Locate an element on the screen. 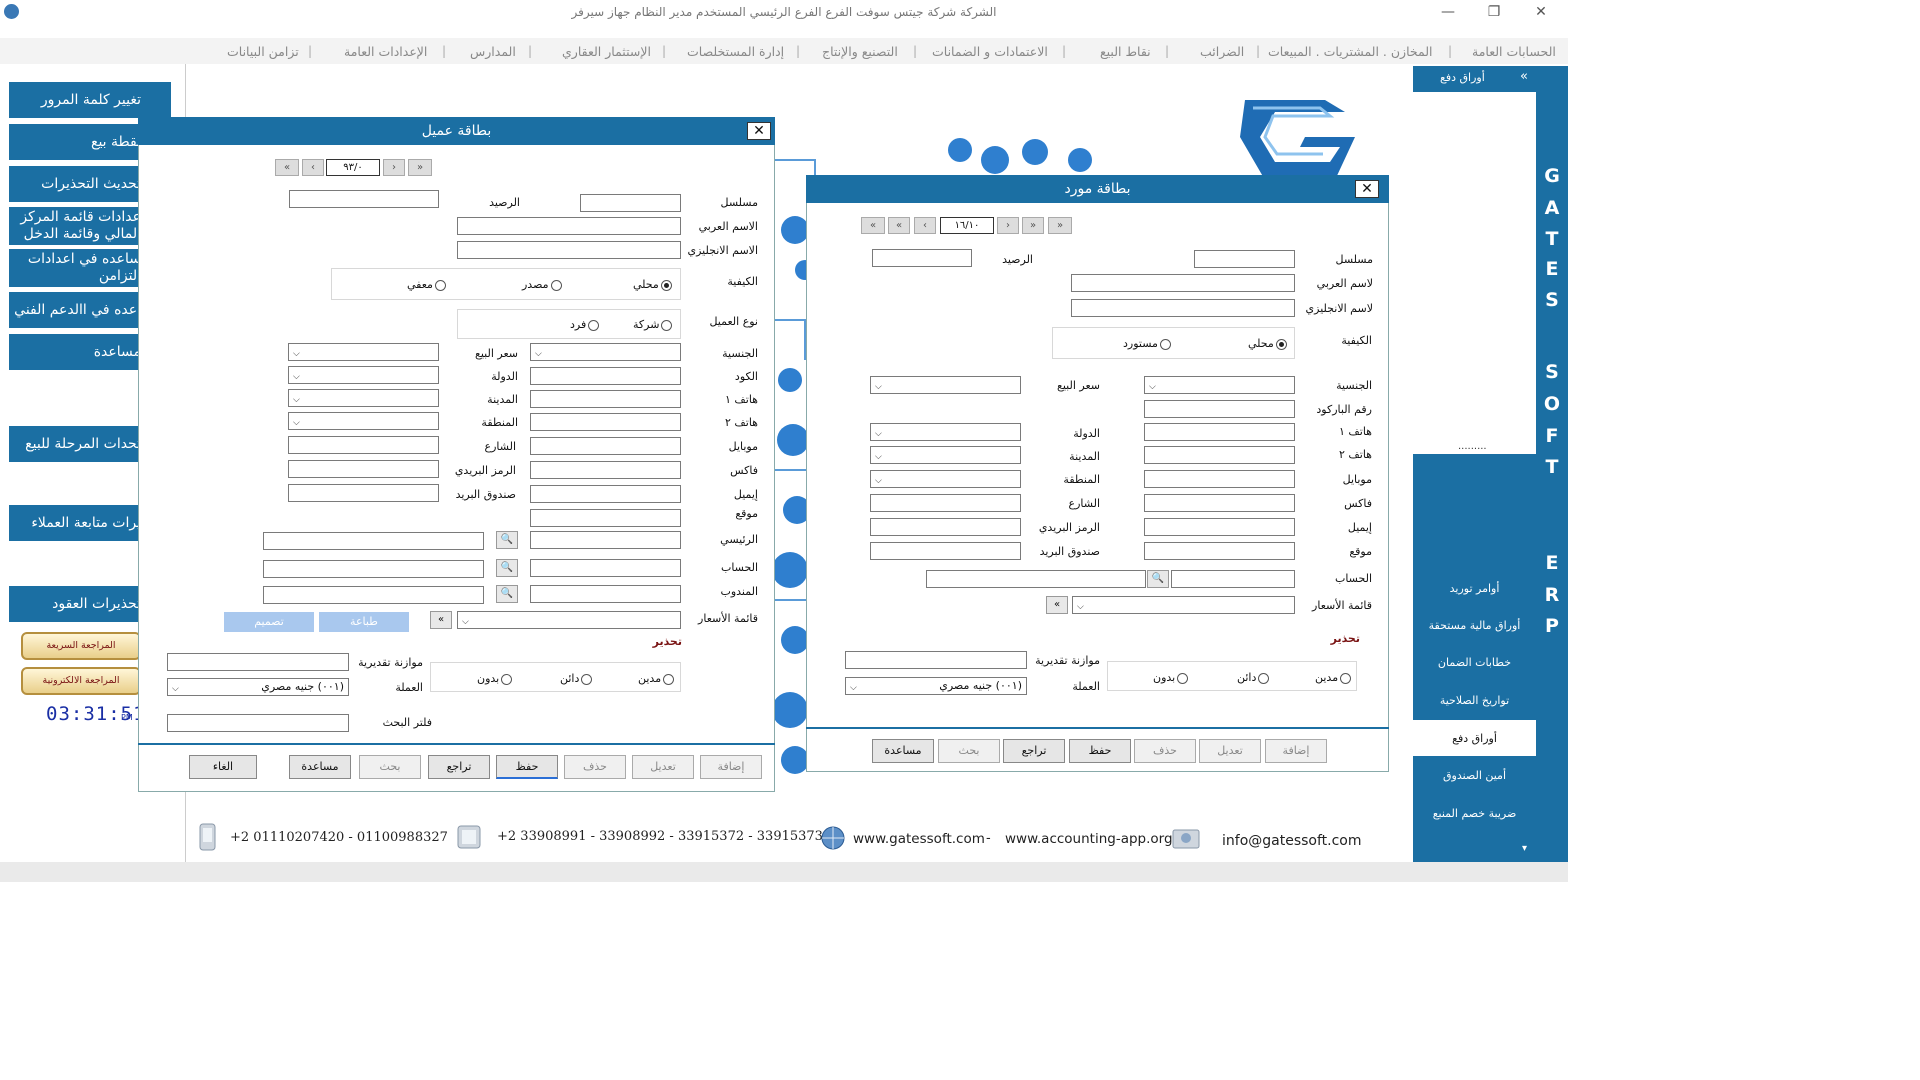  s-balance-field is located at coordinates (922, 258).